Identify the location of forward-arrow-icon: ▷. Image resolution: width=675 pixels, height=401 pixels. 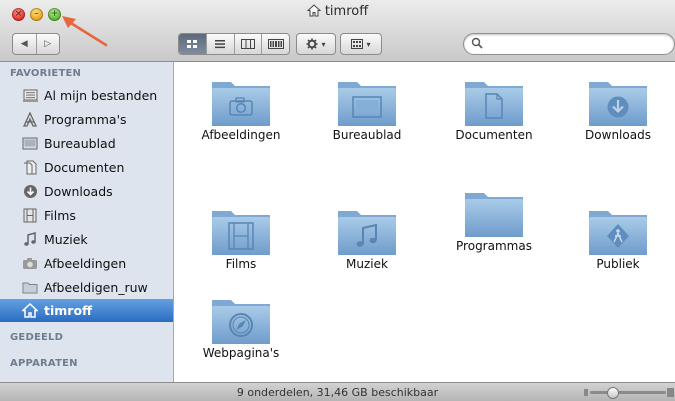
(48, 44).